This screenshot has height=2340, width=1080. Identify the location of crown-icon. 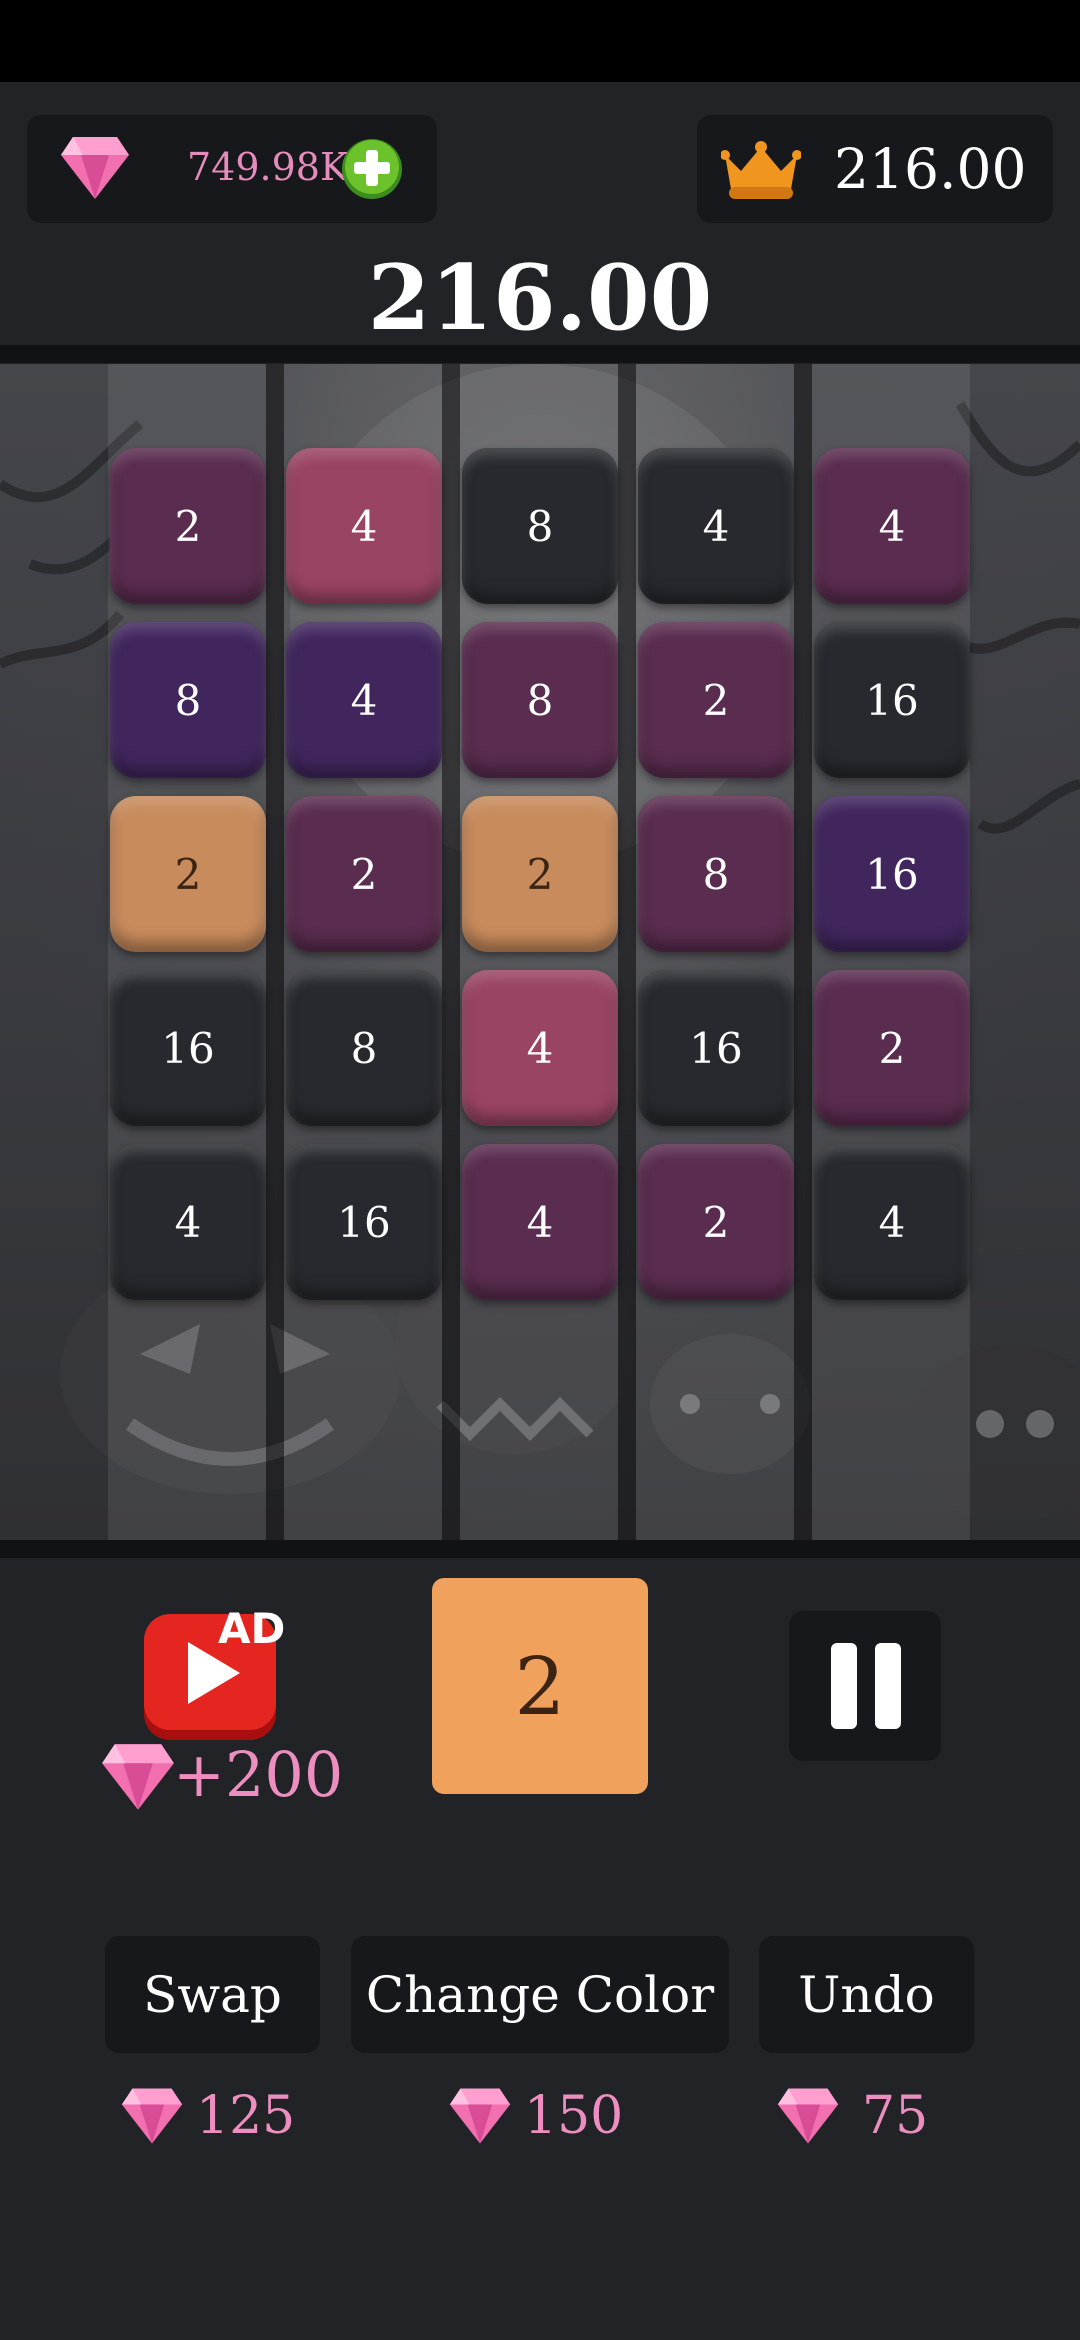
(761, 170).